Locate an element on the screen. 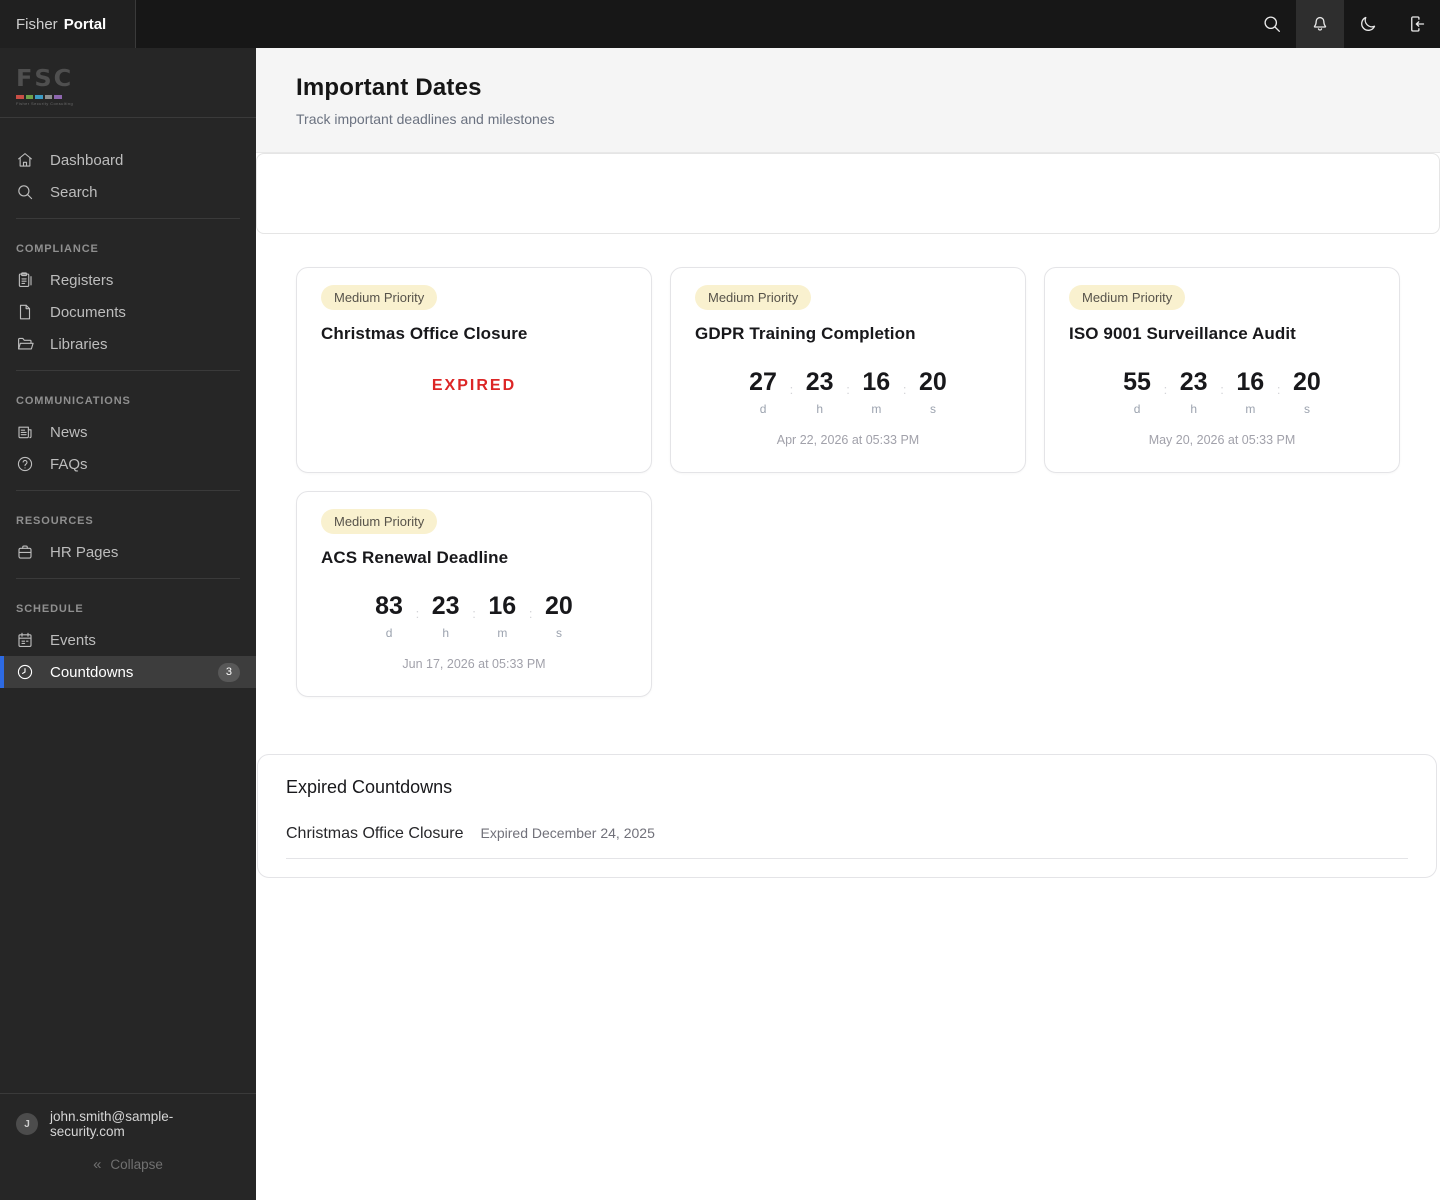 The image size is (1440, 1200). sidebar-item-dashboard: Dashboard is located at coordinates (128, 160).